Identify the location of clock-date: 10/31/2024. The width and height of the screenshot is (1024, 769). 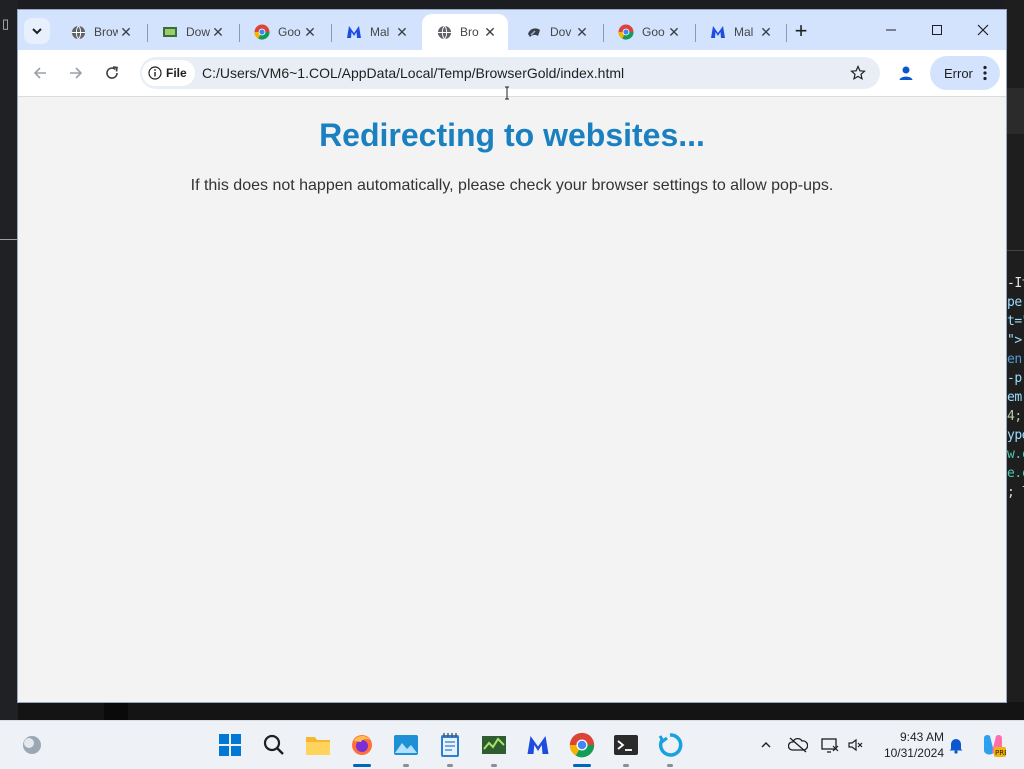
(913, 753).